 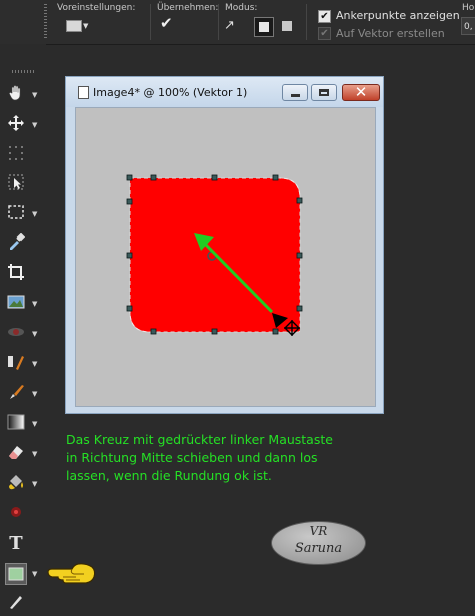 I want to click on selection-grid-icon, so click(x=16, y=155).